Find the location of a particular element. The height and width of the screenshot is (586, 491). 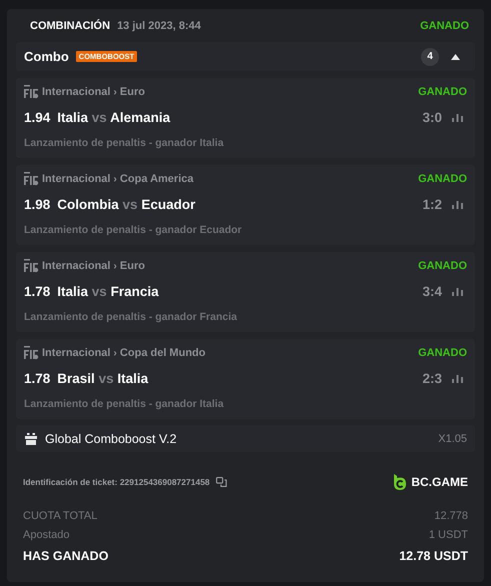

caret-icon is located at coordinates (455, 57).